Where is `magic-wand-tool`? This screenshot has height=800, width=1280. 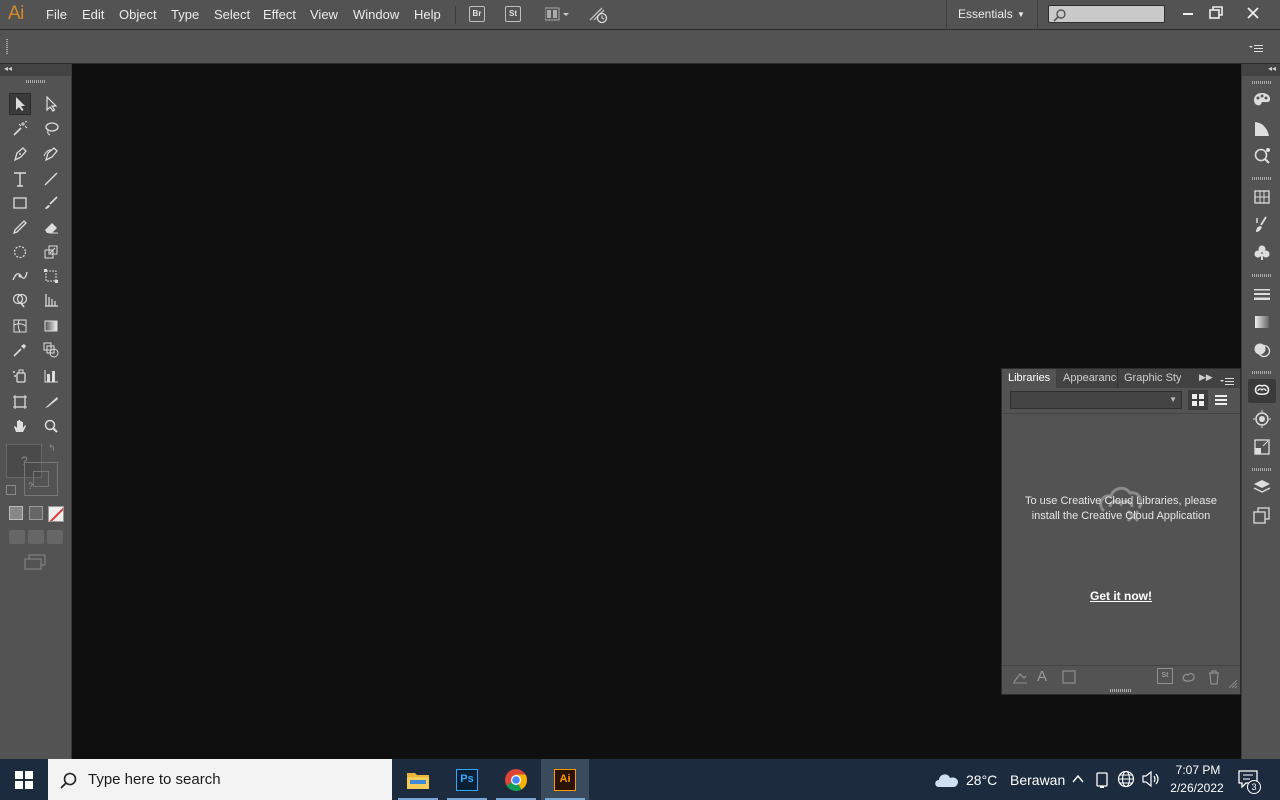 magic-wand-tool is located at coordinates (20, 129).